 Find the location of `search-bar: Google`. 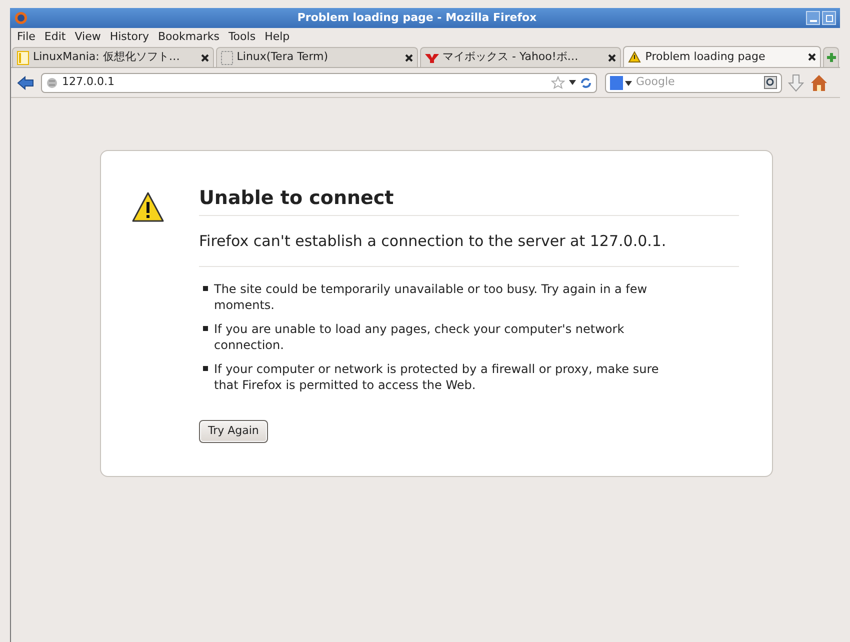

search-bar: Google is located at coordinates (693, 82).